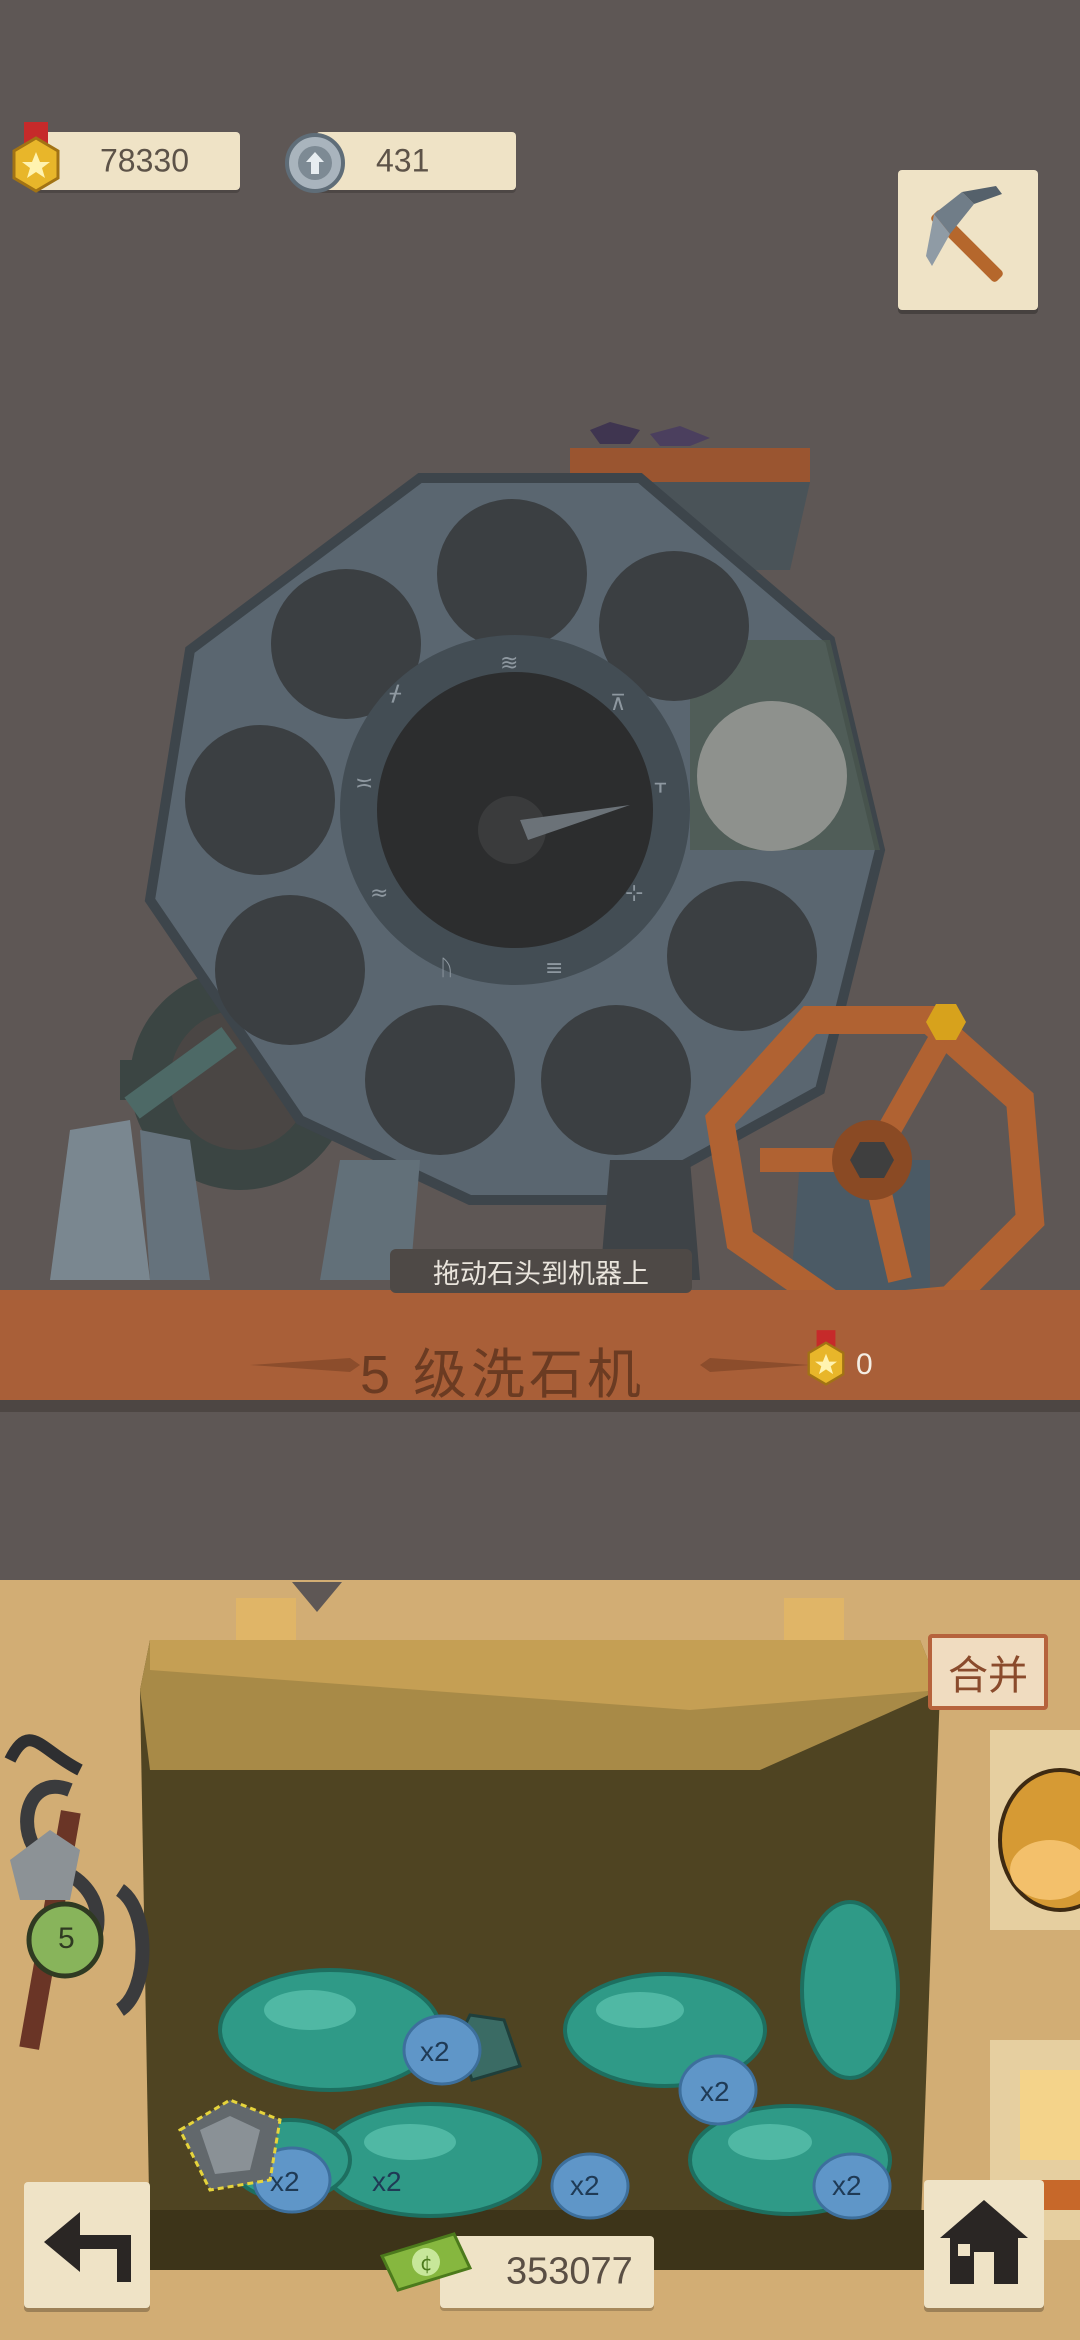  Describe the element at coordinates (230, 2145) in the screenshot. I see `raw-stone` at that location.